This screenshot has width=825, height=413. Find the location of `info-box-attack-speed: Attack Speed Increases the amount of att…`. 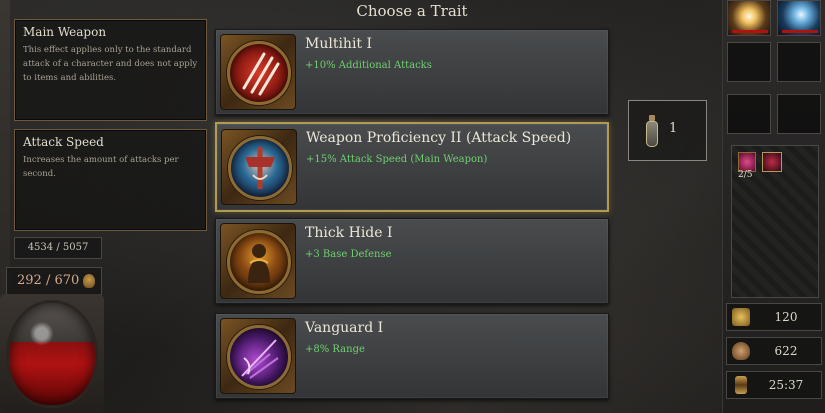

info-box-attack-speed: Attack Speed Increases the amount of att… is located at coordinates (110, 180).